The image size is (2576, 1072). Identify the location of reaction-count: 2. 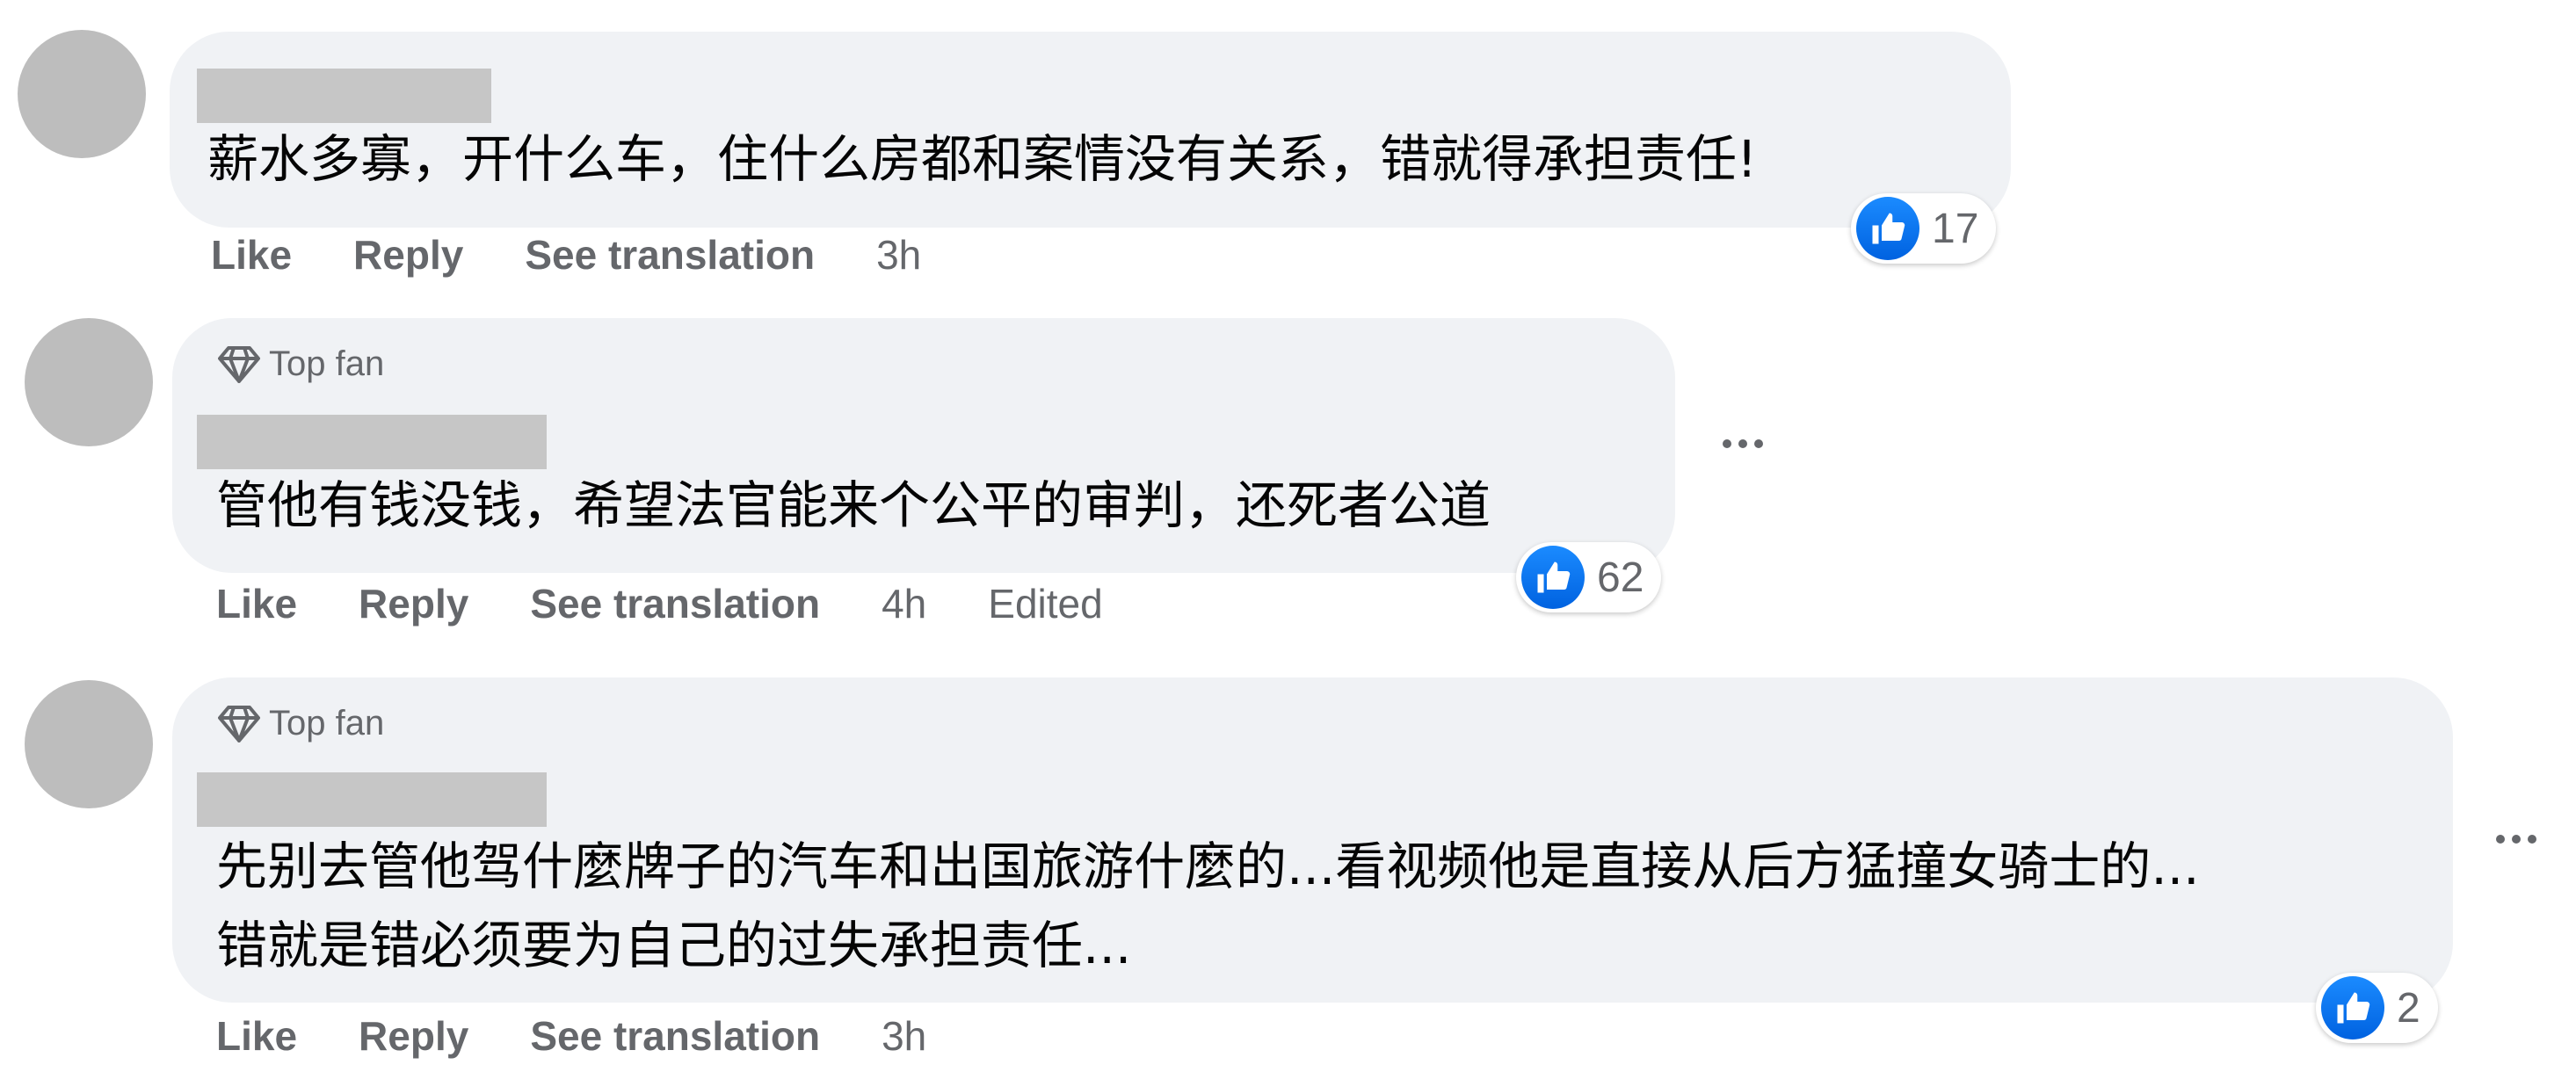
(2408, 1008).